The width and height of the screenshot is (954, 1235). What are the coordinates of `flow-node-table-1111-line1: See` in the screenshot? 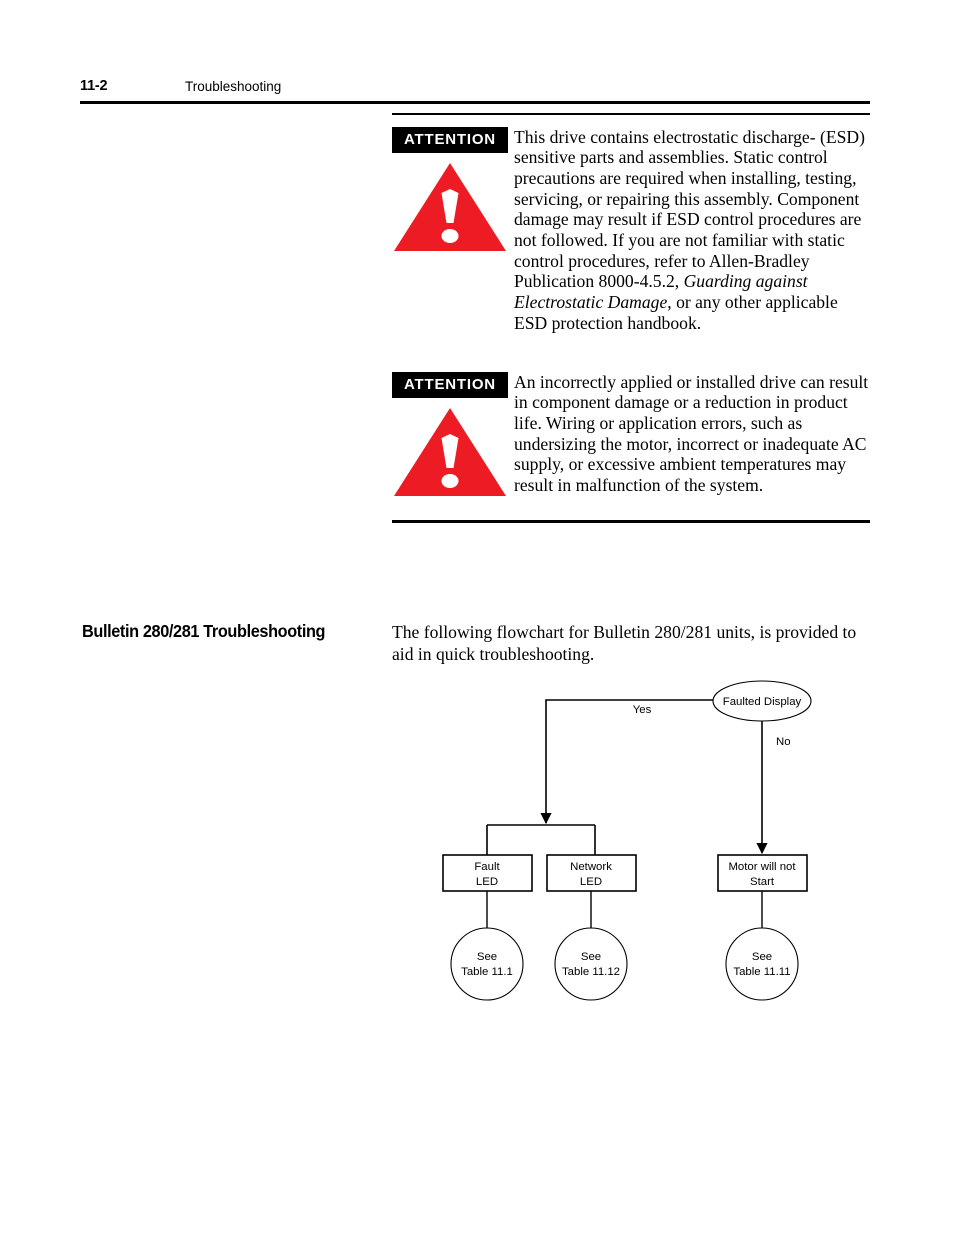 It's located at (762, 957).